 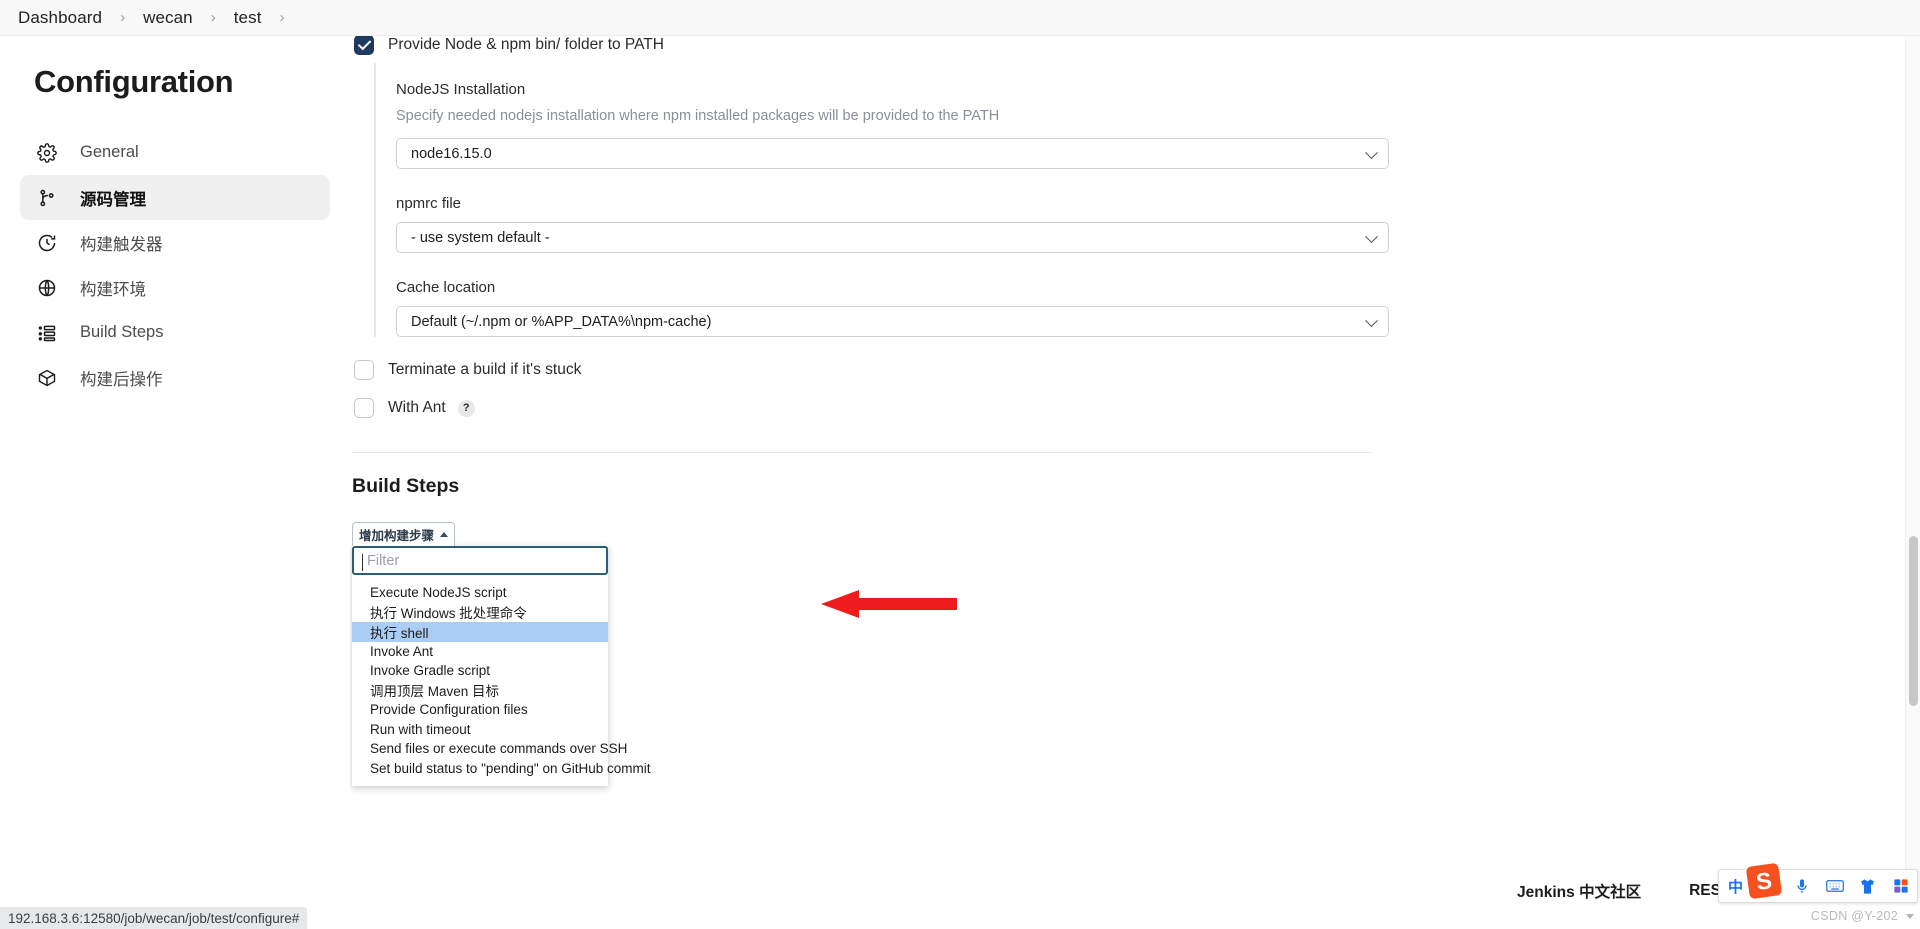 I want to click on sidebar-item-build-triggers: 构建触发器, so click(x=175, y=242).